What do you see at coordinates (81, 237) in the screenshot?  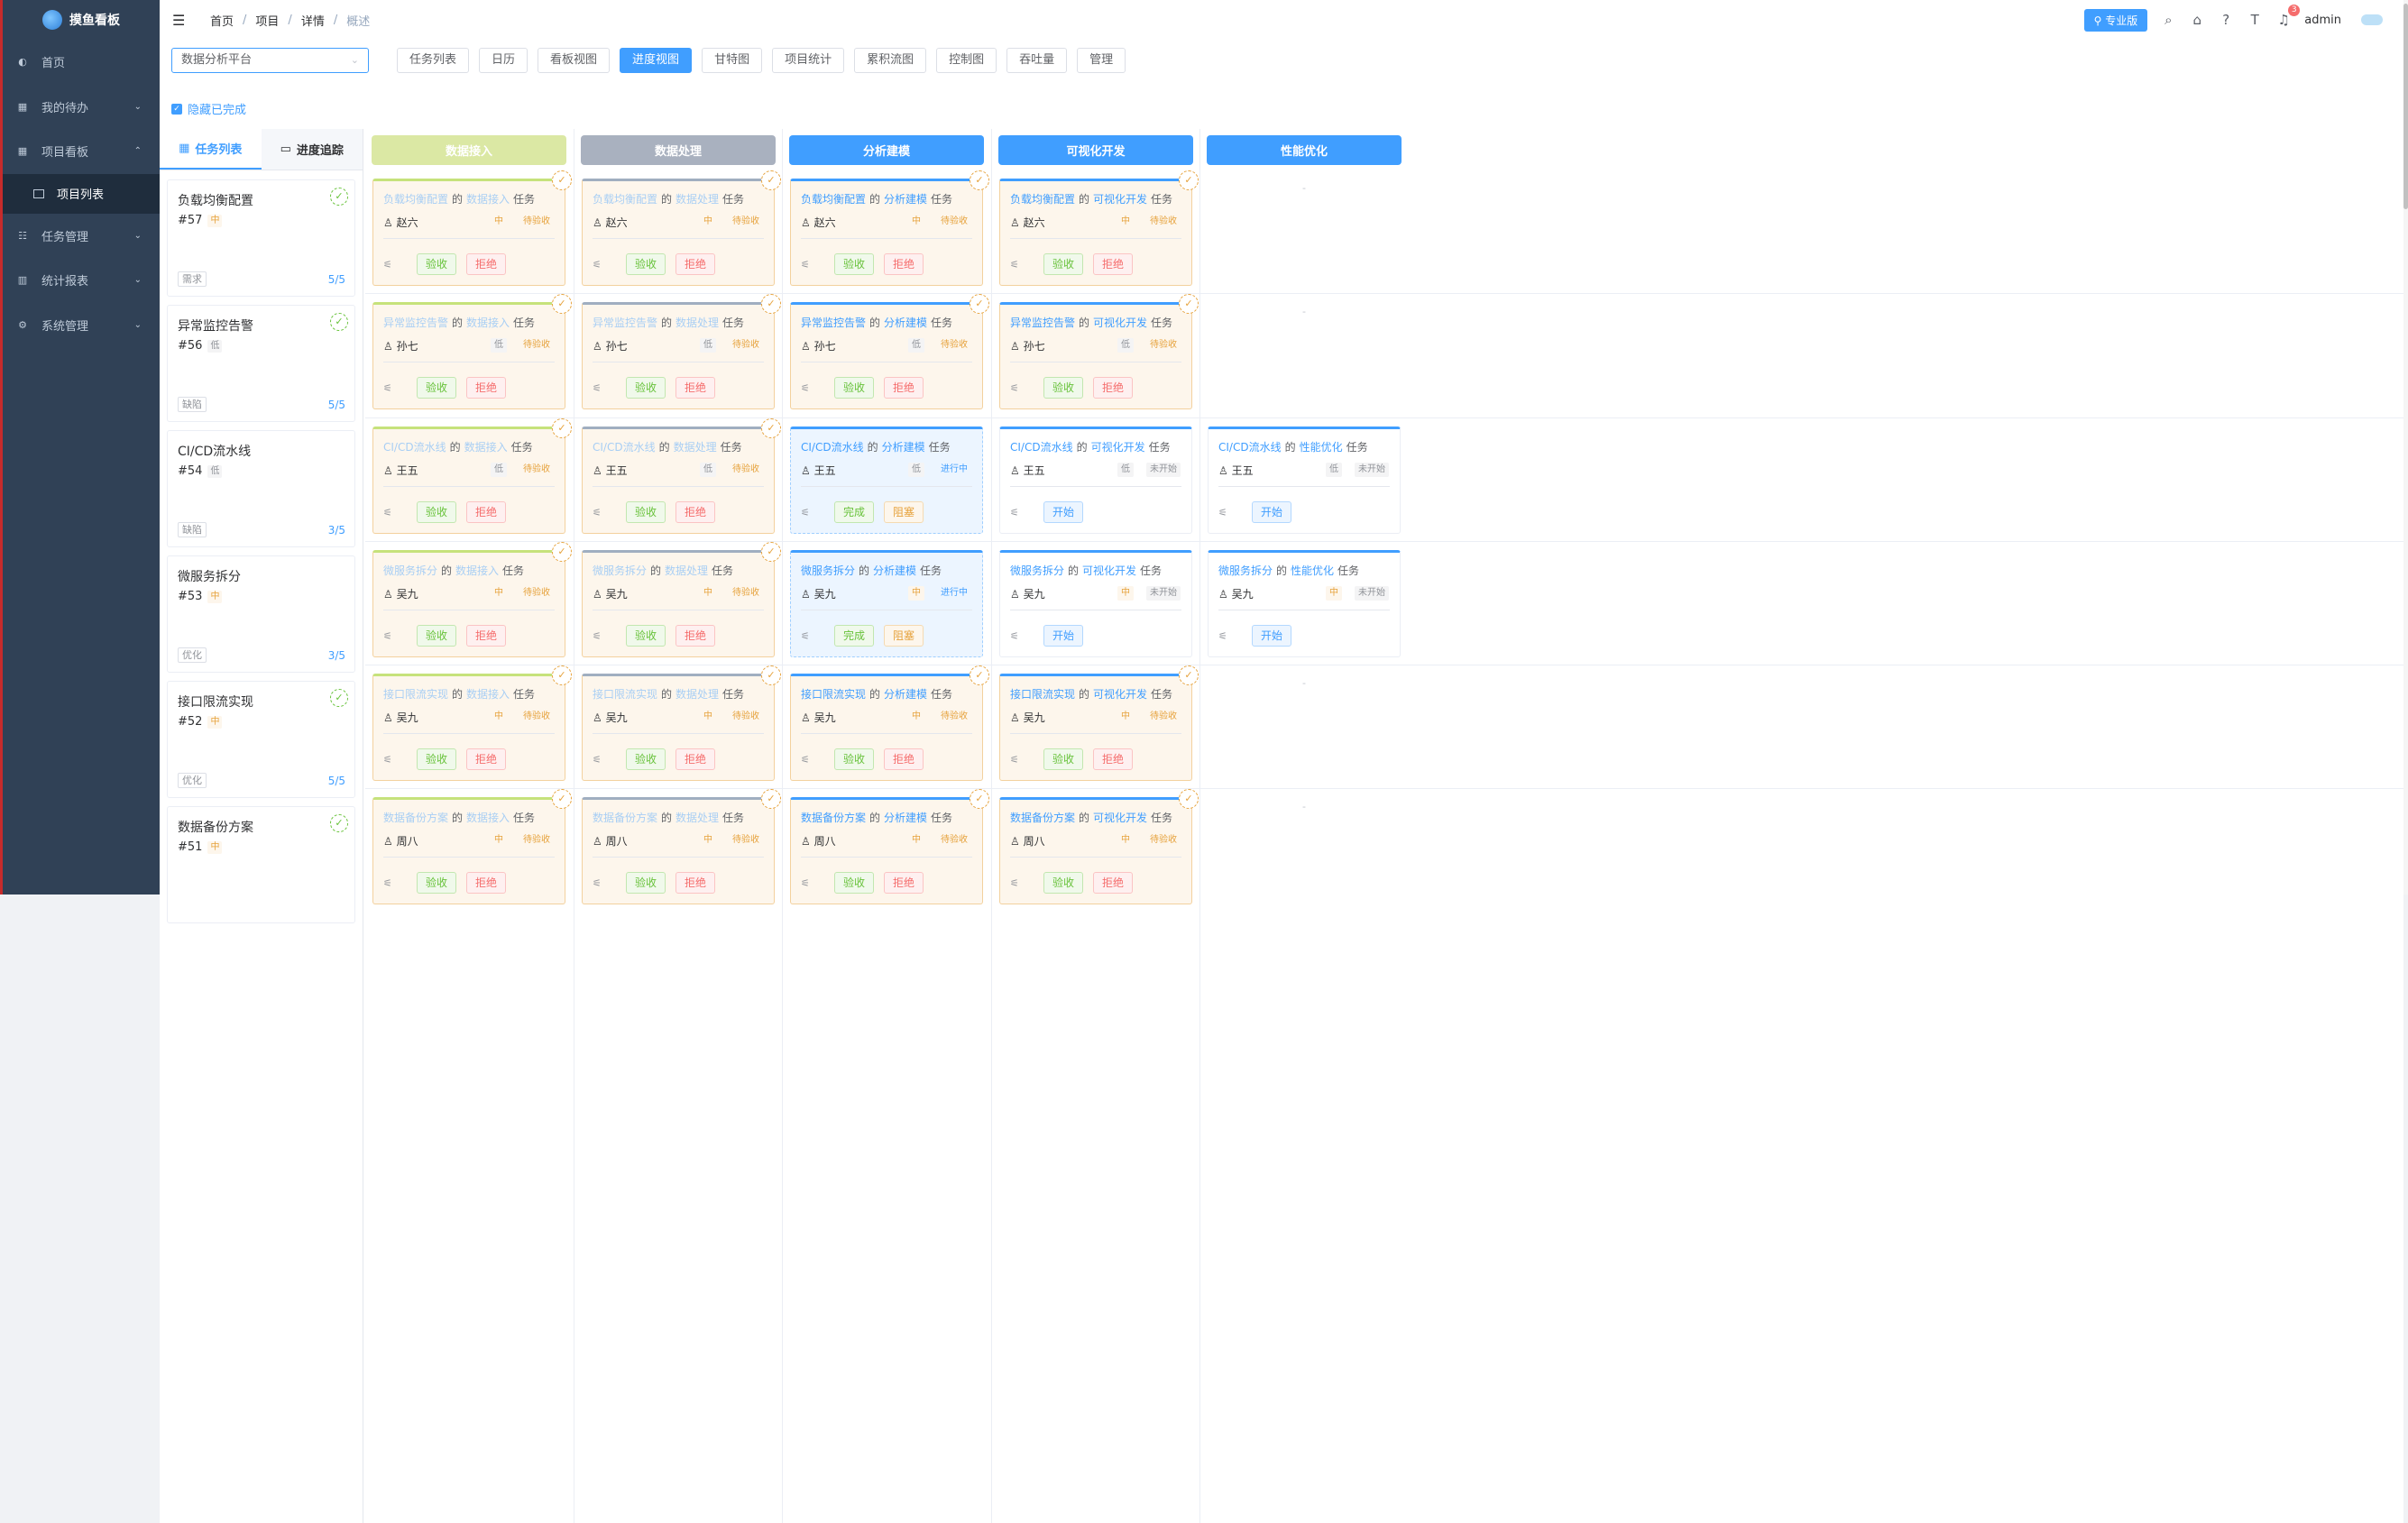 I see `sidebar-item-tasks: ☷ 任务管理 ⌄` at bounding box center [81, 237].